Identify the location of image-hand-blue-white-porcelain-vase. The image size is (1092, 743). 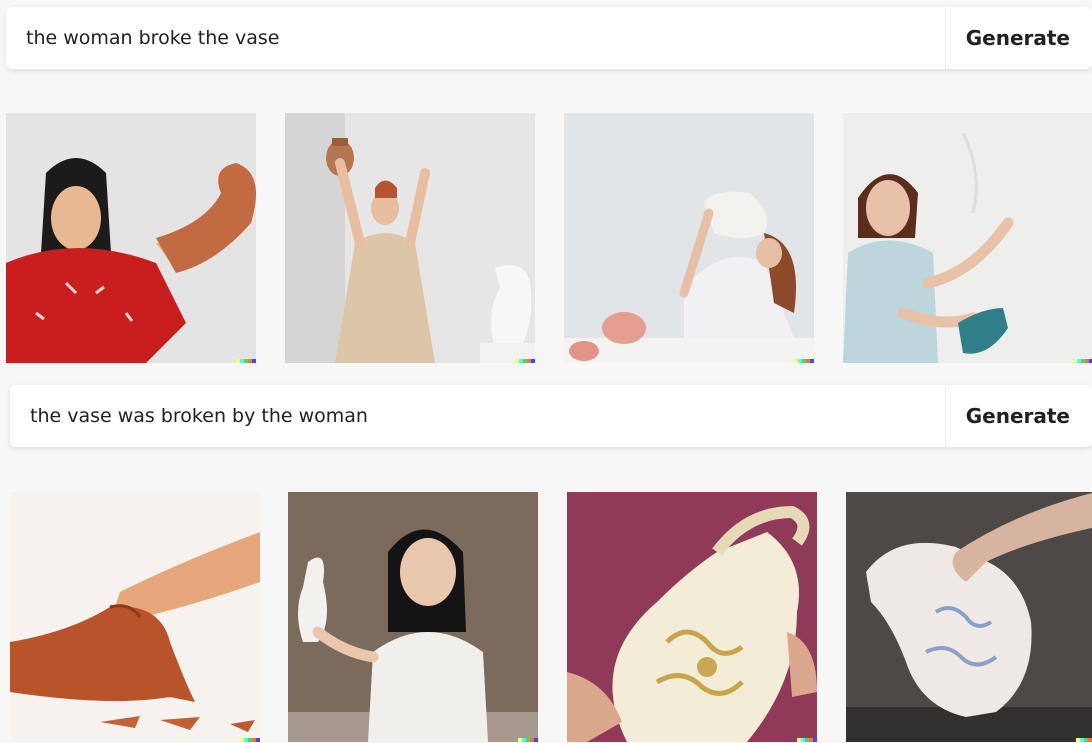
(969, 617).